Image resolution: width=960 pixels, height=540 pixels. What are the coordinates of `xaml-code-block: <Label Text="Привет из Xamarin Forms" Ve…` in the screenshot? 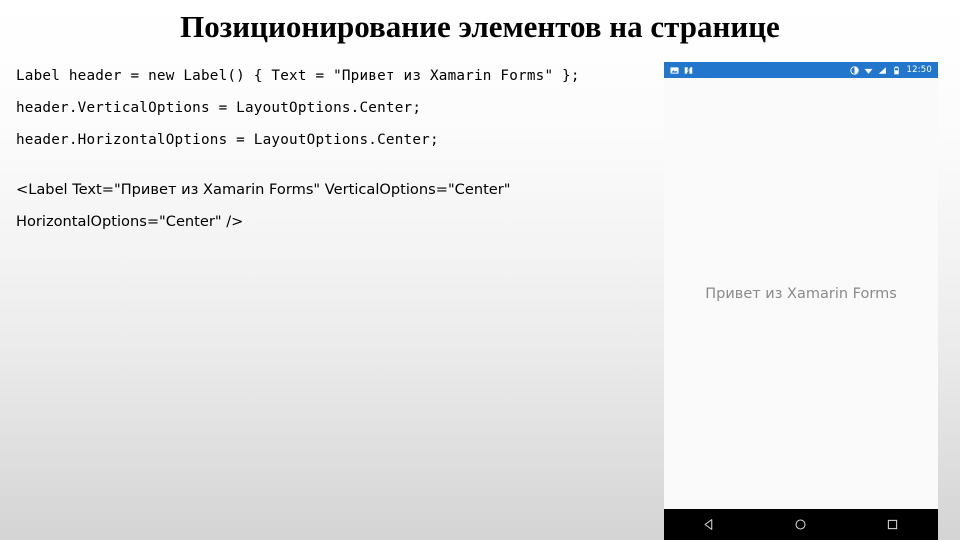 It's located at (336, 206).